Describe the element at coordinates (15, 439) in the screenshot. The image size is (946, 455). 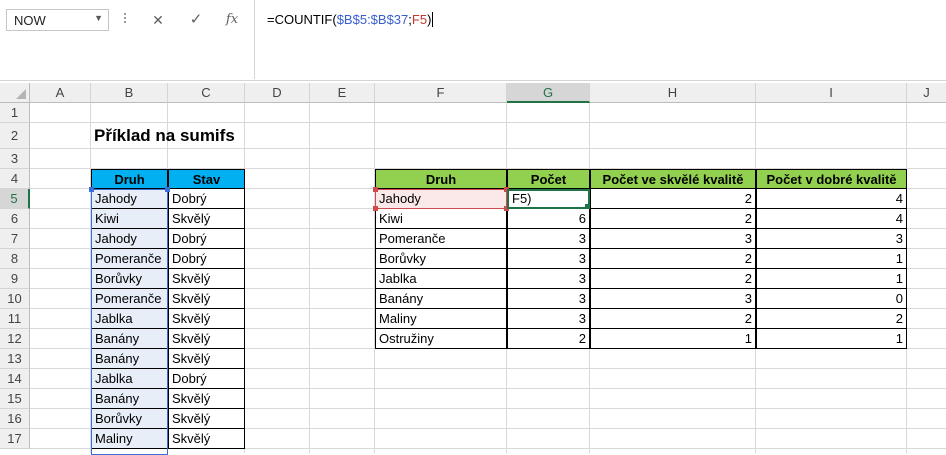
I see `row-header-17: 17` at that location.